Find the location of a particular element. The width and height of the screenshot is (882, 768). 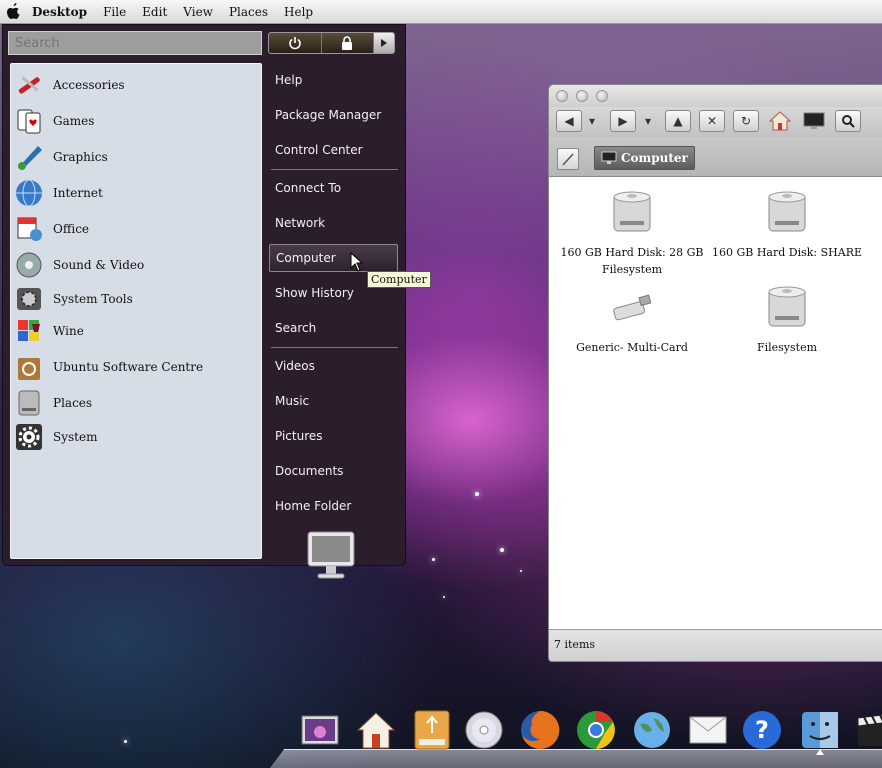

office-icon is located at coordinates (29, 229).